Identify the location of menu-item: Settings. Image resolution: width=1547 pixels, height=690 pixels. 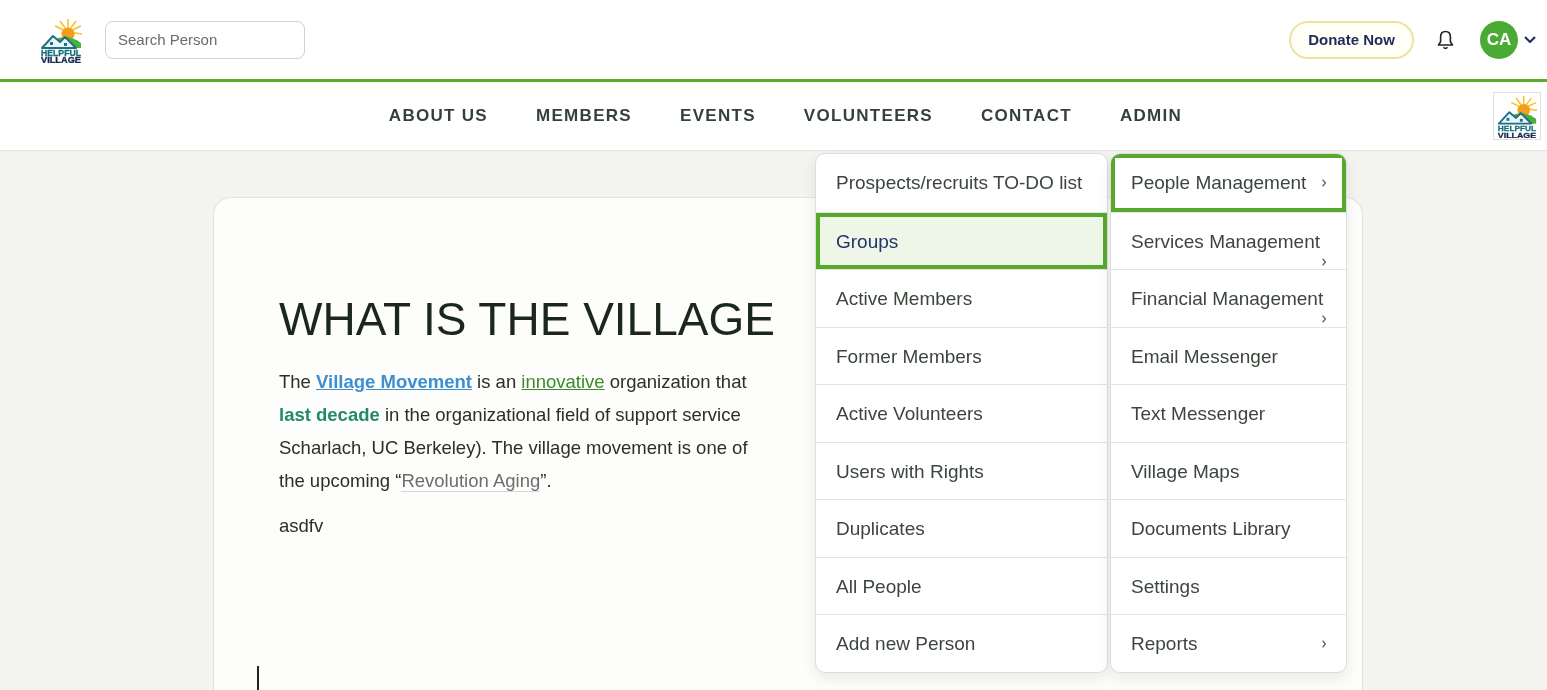
(1228, 585).